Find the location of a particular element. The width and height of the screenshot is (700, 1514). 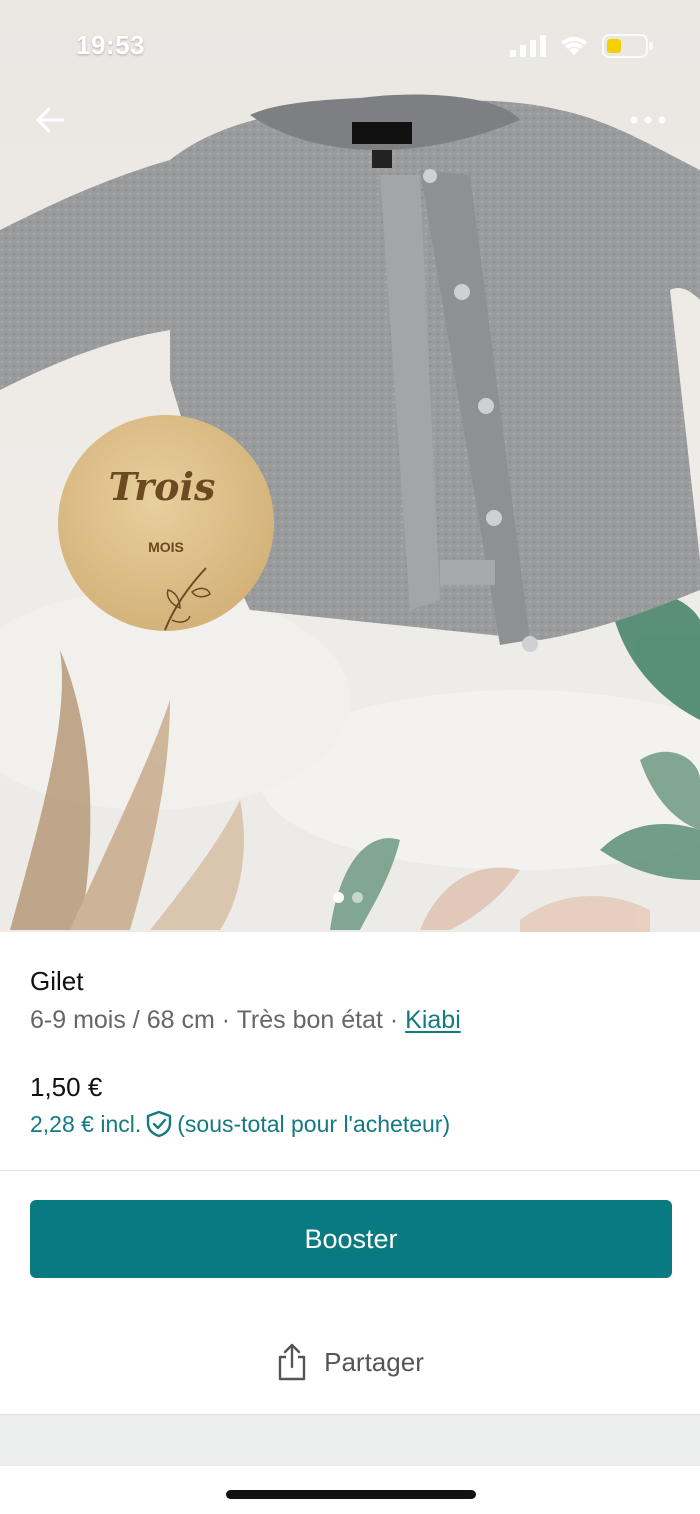

carousel-dot-active is located at coordinates (338, 897).